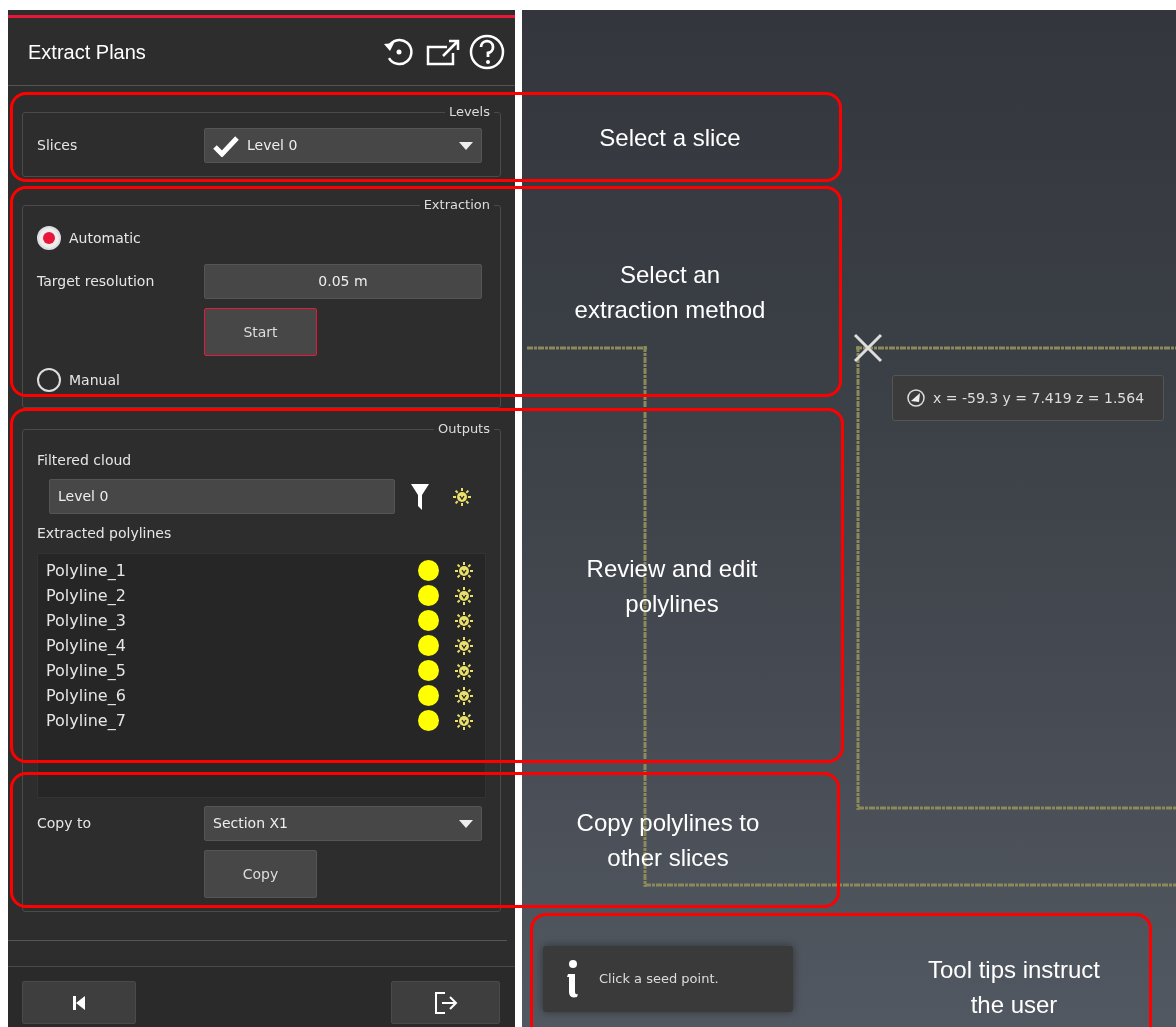  What do you see at coordinates (343, 823) in the screenshot?
I see `copy-target-dropdown: Section X1` at bounding box center [343, 823].